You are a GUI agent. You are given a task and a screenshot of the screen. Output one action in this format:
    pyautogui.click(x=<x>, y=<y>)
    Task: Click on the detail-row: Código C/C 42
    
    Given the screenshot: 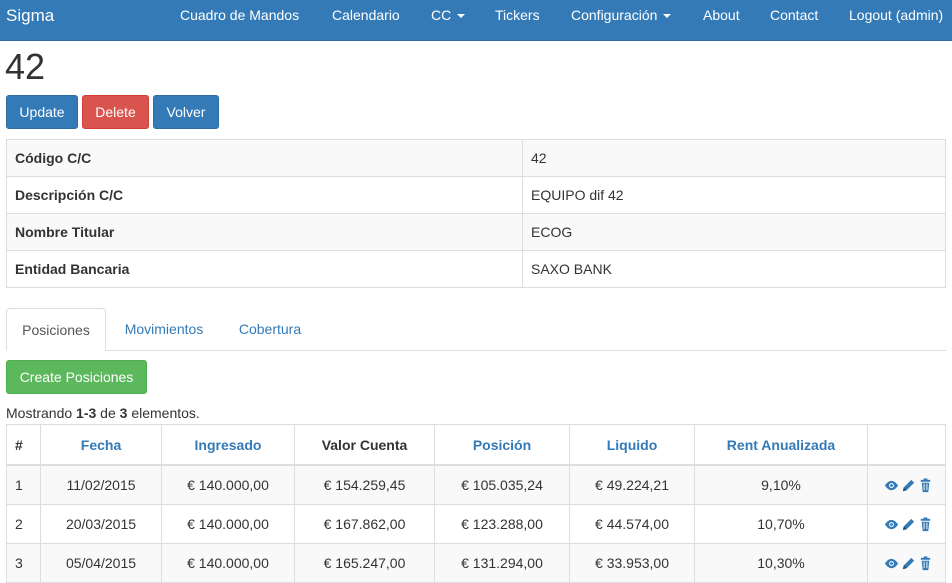 What is the action you would take?
    pyautogui.click(x=476, y=158)
    